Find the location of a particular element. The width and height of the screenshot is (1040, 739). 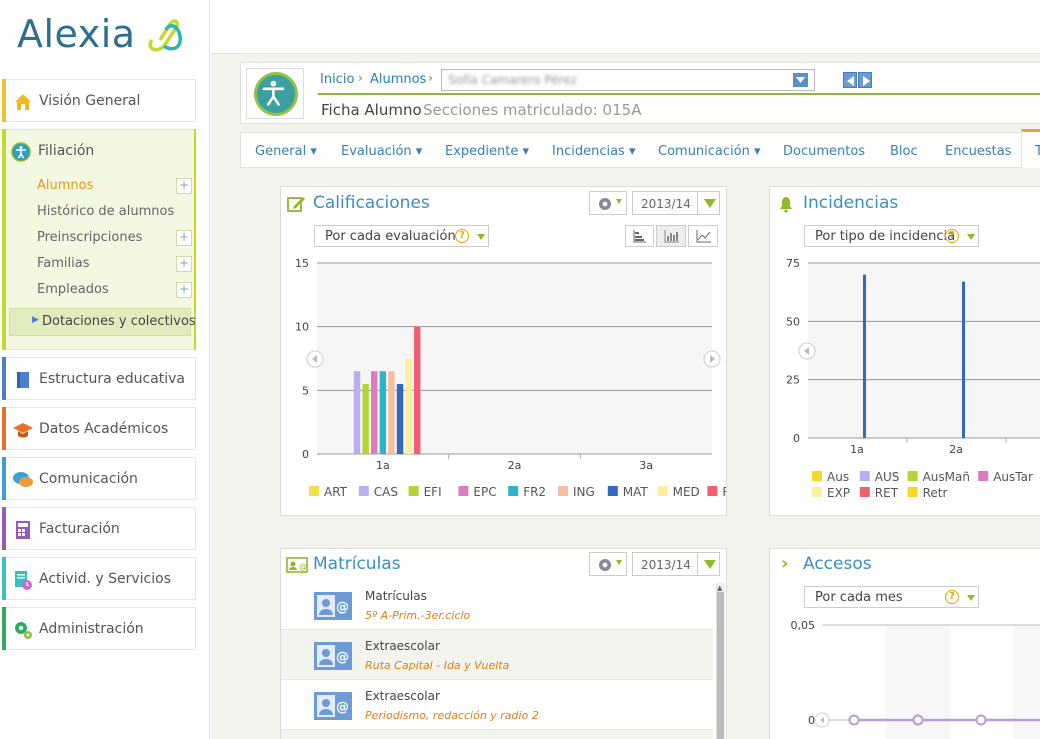

y-tick-label: 0,05 is located at coordinates (803, 625).